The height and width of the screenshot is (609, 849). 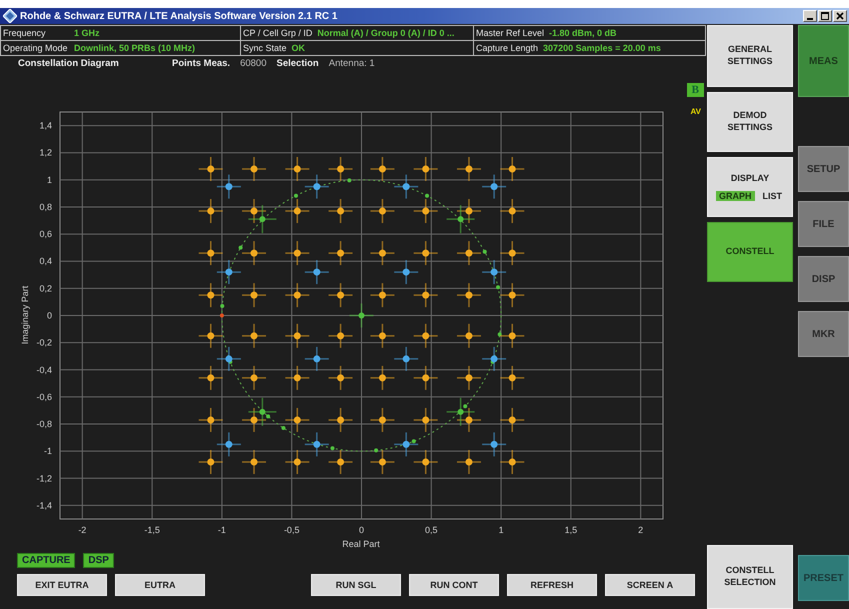 I want to click on softkey-button: CONSTELL SELECTION, so click(x=750, y=577).